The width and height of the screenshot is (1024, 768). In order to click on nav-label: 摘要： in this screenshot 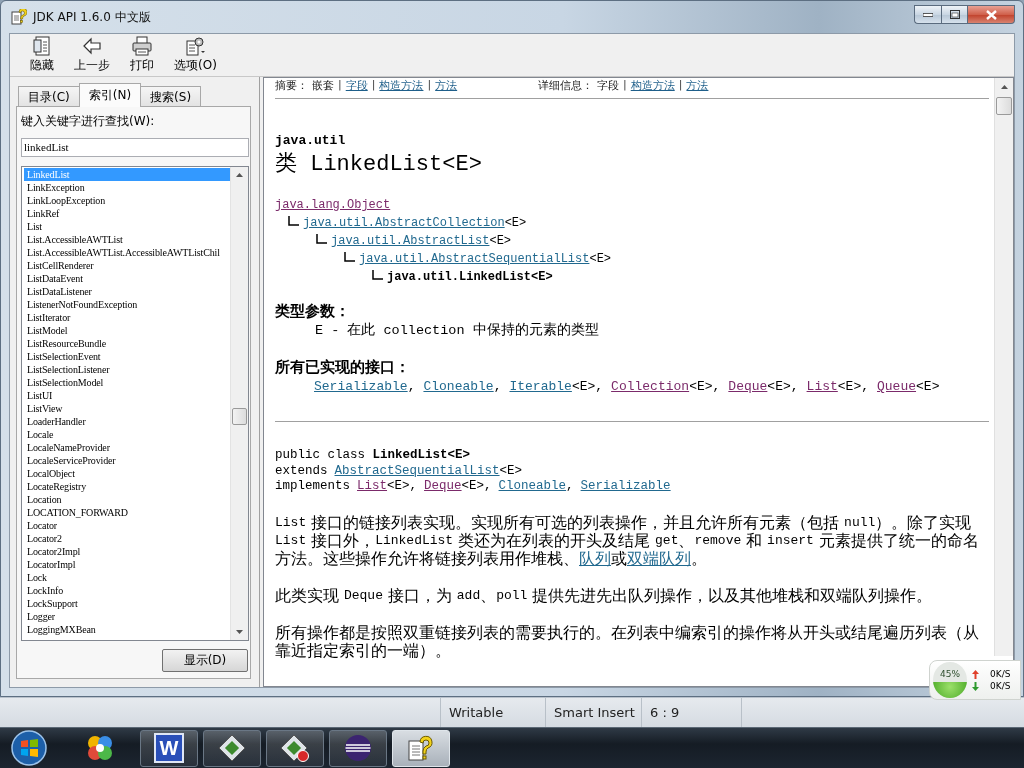, I will do `click(291, 85)`.